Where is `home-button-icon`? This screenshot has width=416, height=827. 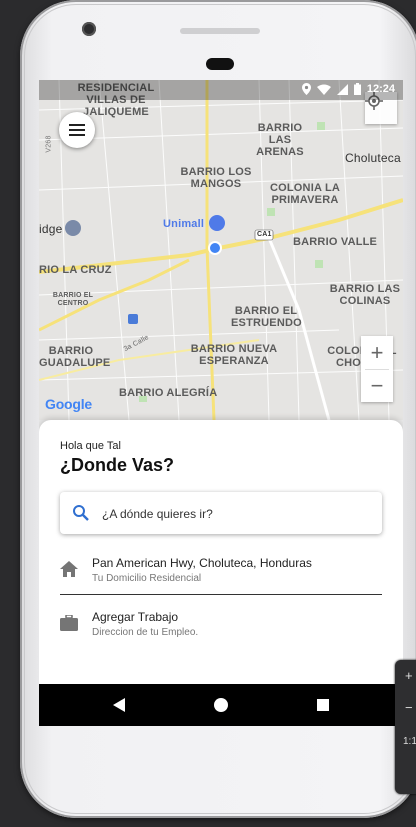 home-button-icon is located at coordinates (221, 705).